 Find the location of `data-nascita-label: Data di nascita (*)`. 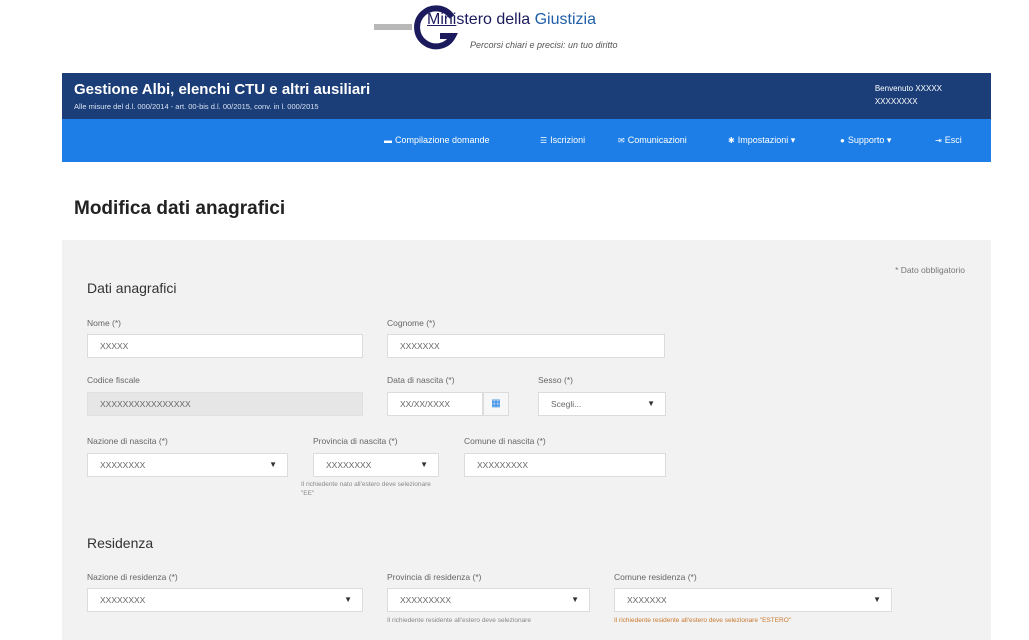

data-nascita-label: Data di nascita (*) is located at coordinates (421, 380).